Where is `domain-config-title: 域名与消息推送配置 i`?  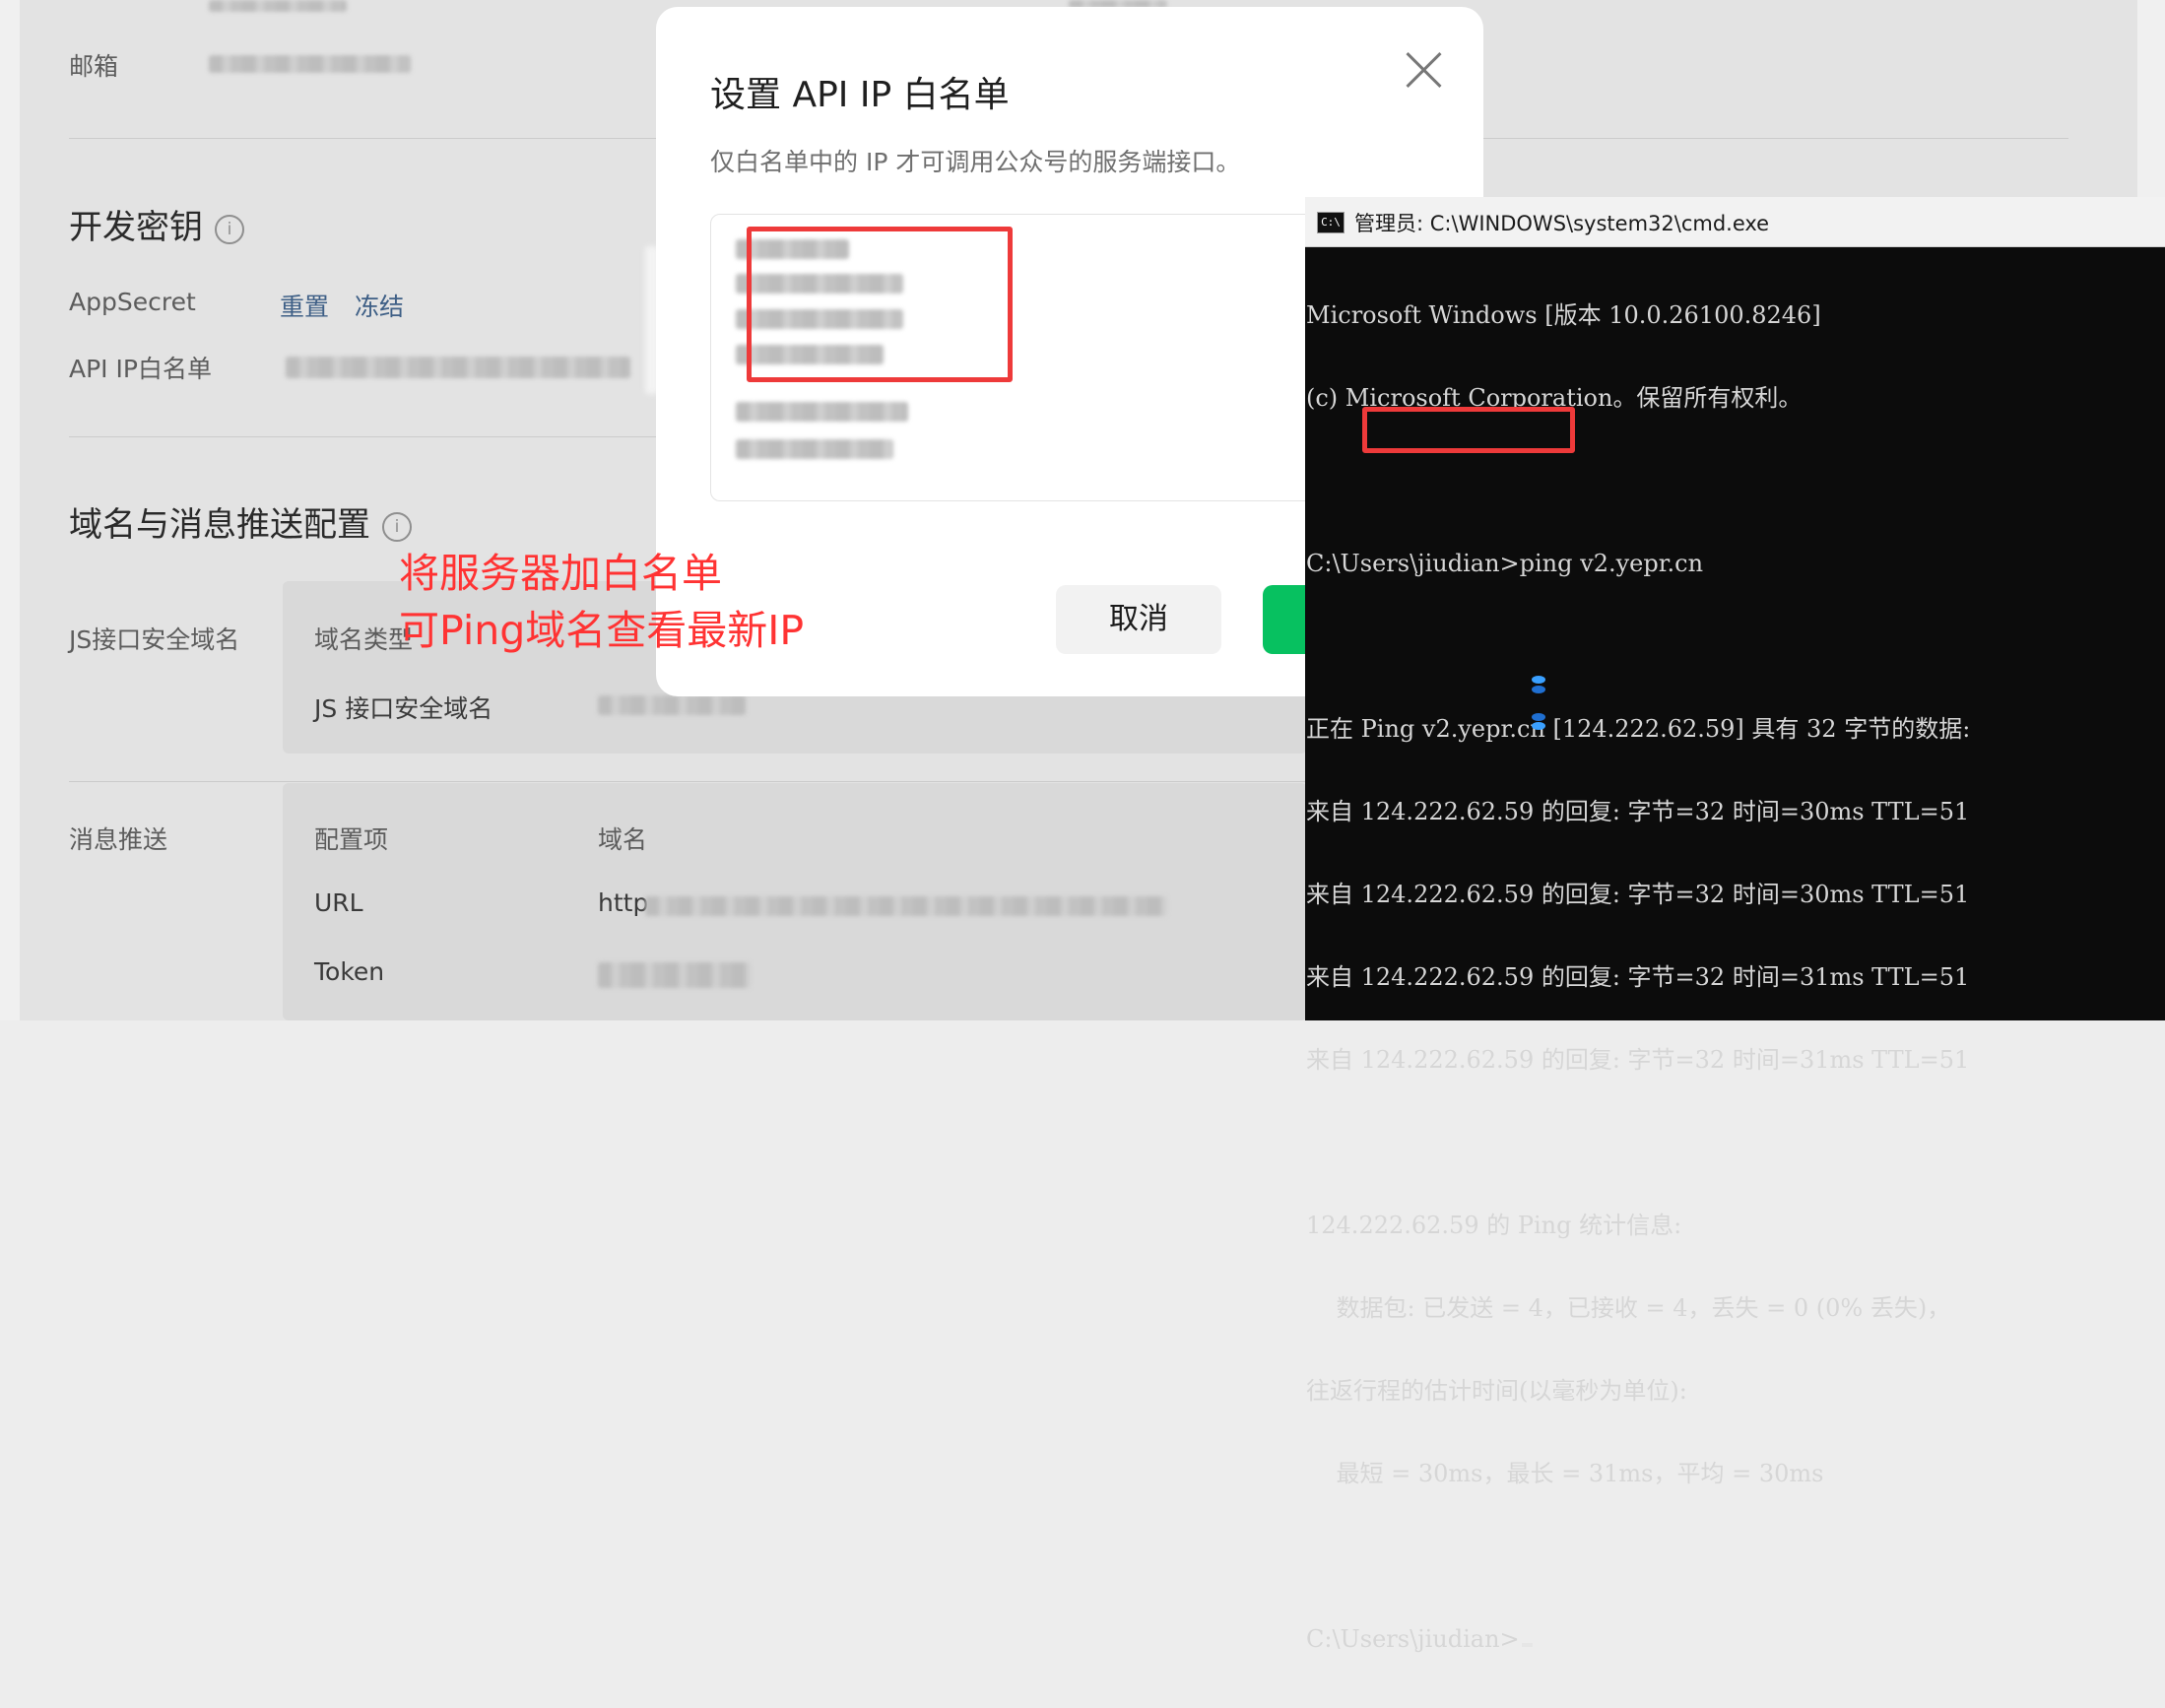
domain-config-title: 域名与消息推送配置 i is located at coordinates (240, 521).